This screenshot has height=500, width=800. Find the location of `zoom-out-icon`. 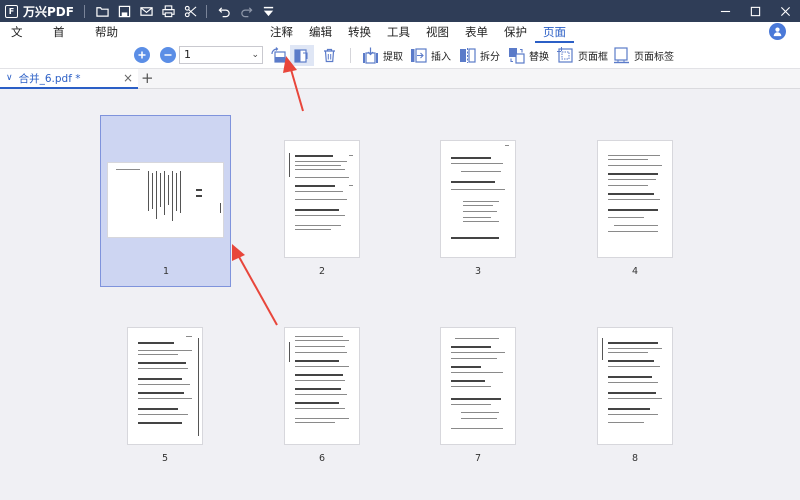

zoom-out-icon is located at coordinates (168, 55).